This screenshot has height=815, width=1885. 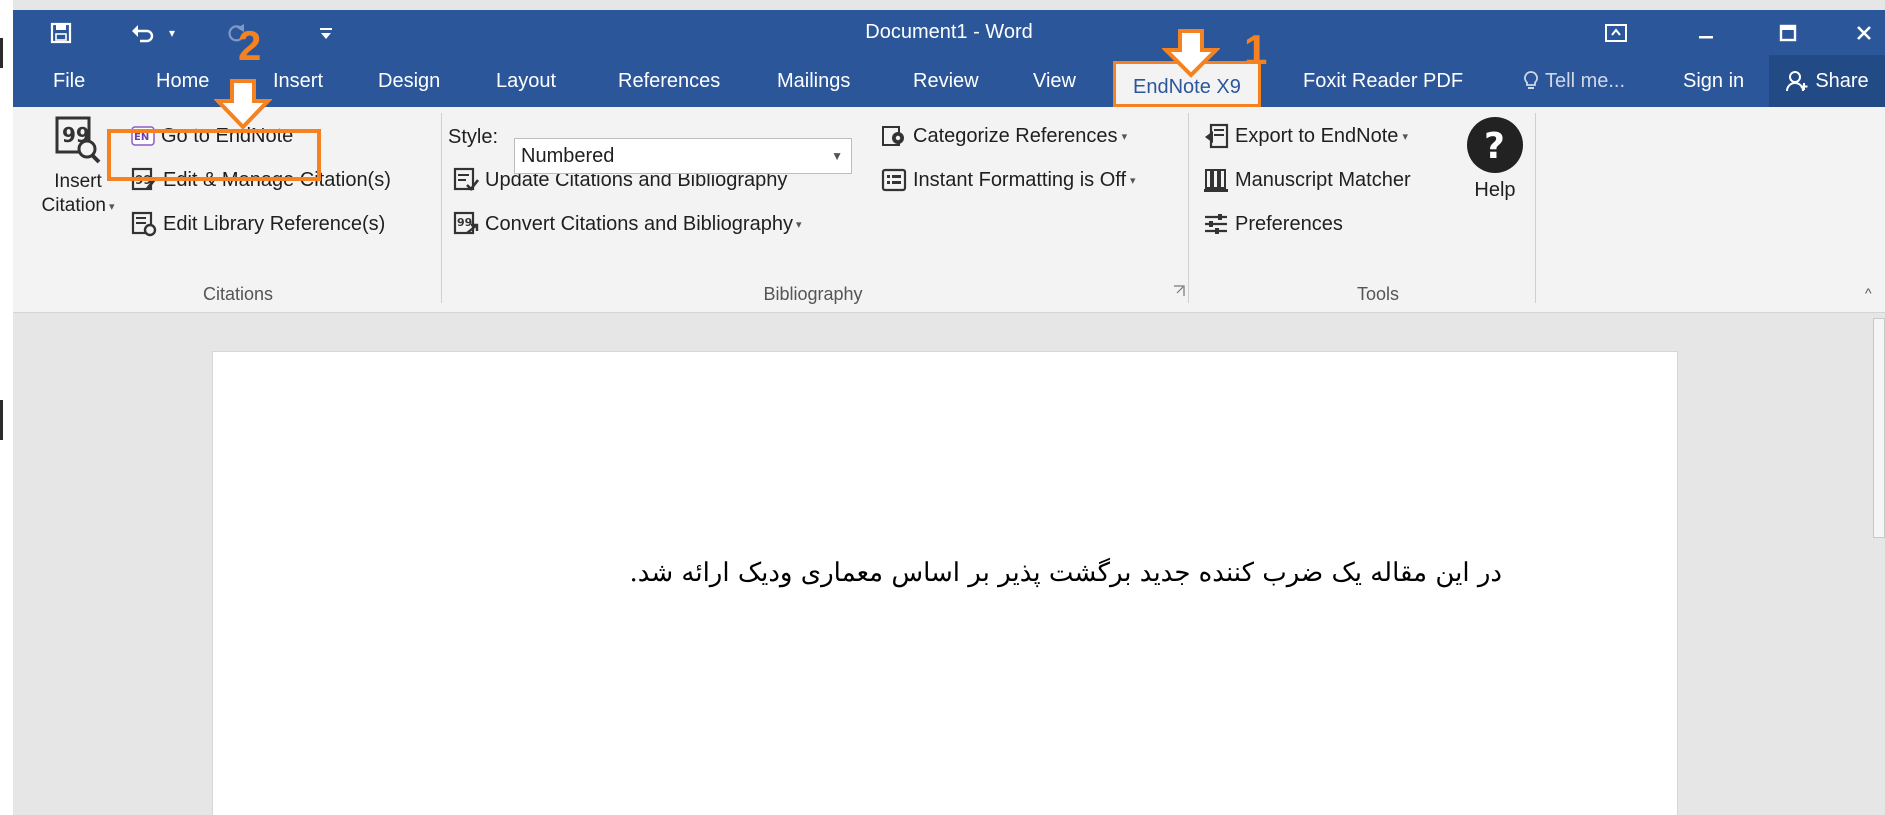 What do you see at coordinates (1317, 135) in the screenshot?
I see `export-label: Export to EndNote` at bounding box center [1317, 135].